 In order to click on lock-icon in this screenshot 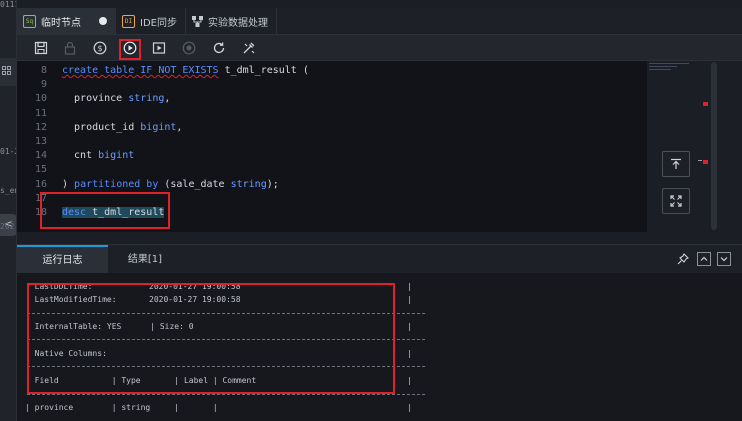, I will do `click(70, 48)`.